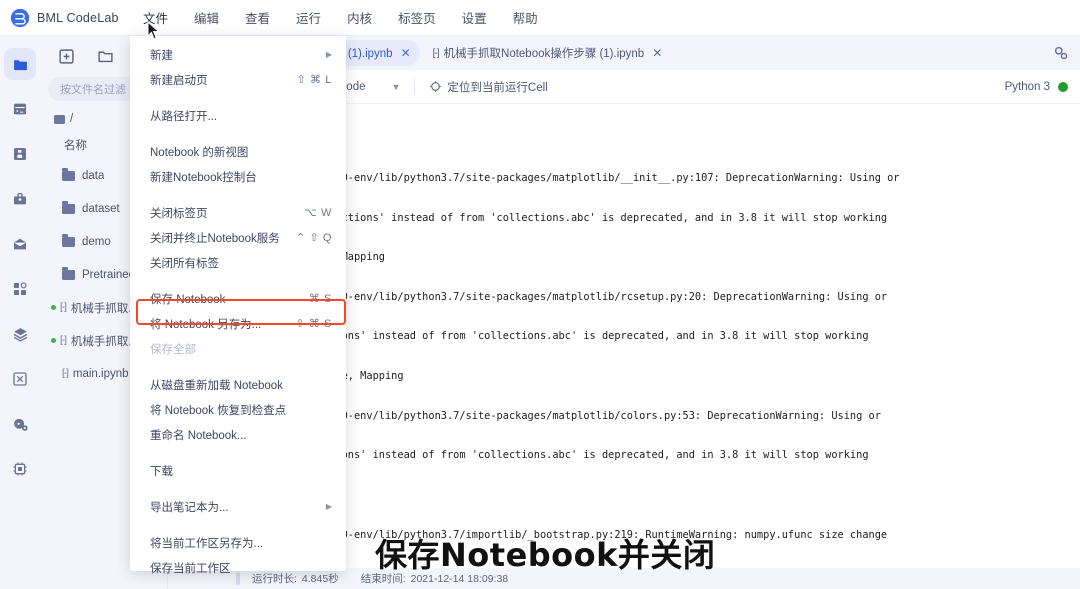 The height and width of the screenshot is (589, 1080). I want to click on dd-export-notebook-as: 导出笔记本为... ▶, so click(238, 506).